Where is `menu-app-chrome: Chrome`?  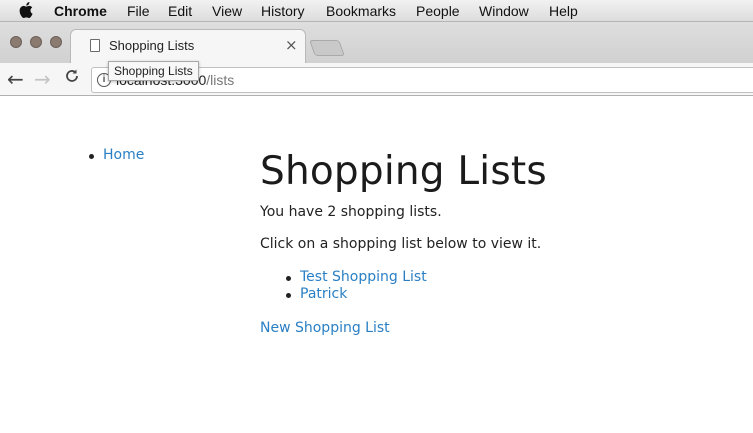
menu-app-chrome: Chrome is located at coordinates (80, 11).